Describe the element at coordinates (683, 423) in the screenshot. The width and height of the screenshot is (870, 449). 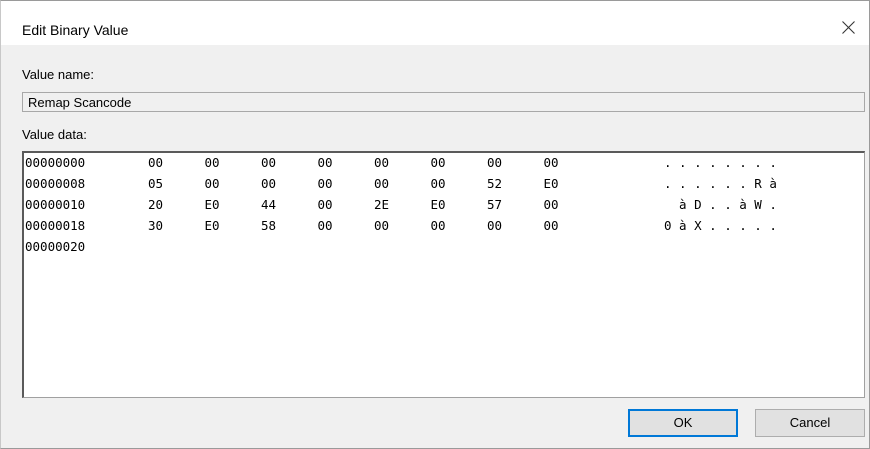
I see `ok-button: OK` at that location.